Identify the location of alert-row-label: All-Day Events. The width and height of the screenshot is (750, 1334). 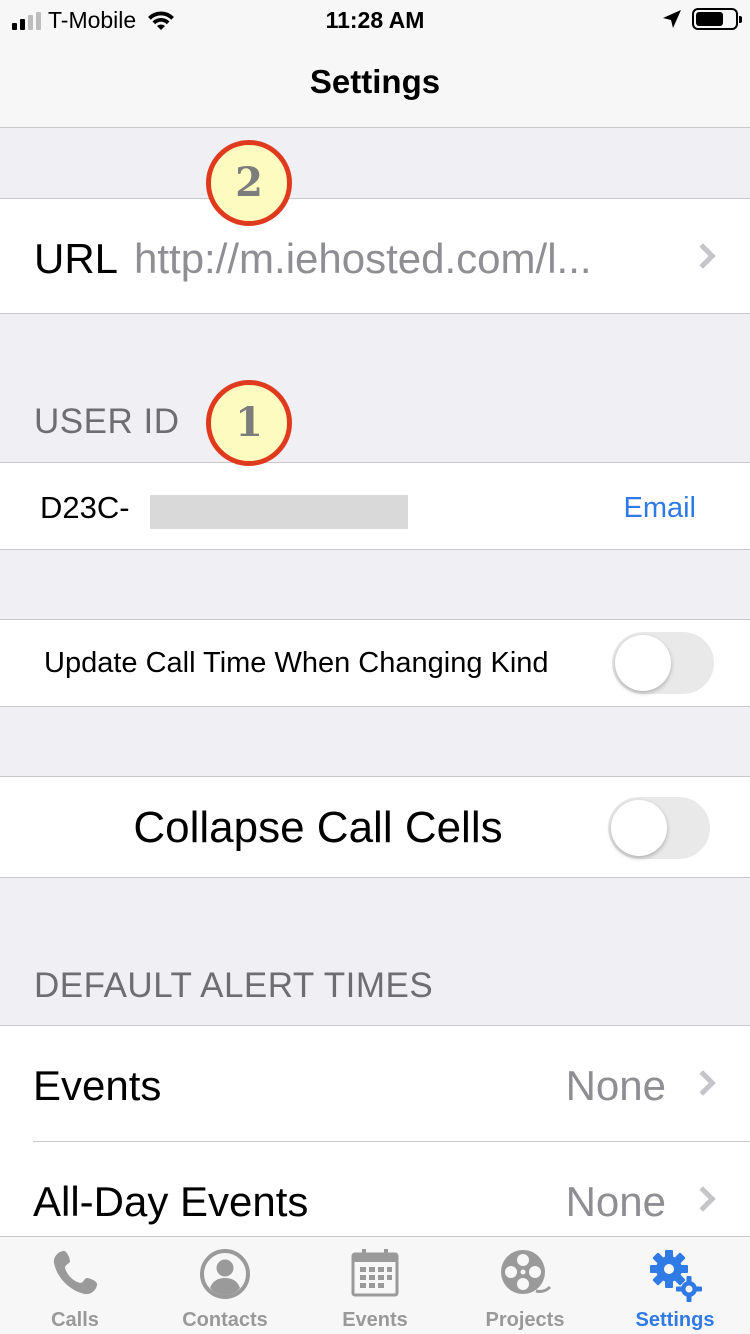
(171, 1201).